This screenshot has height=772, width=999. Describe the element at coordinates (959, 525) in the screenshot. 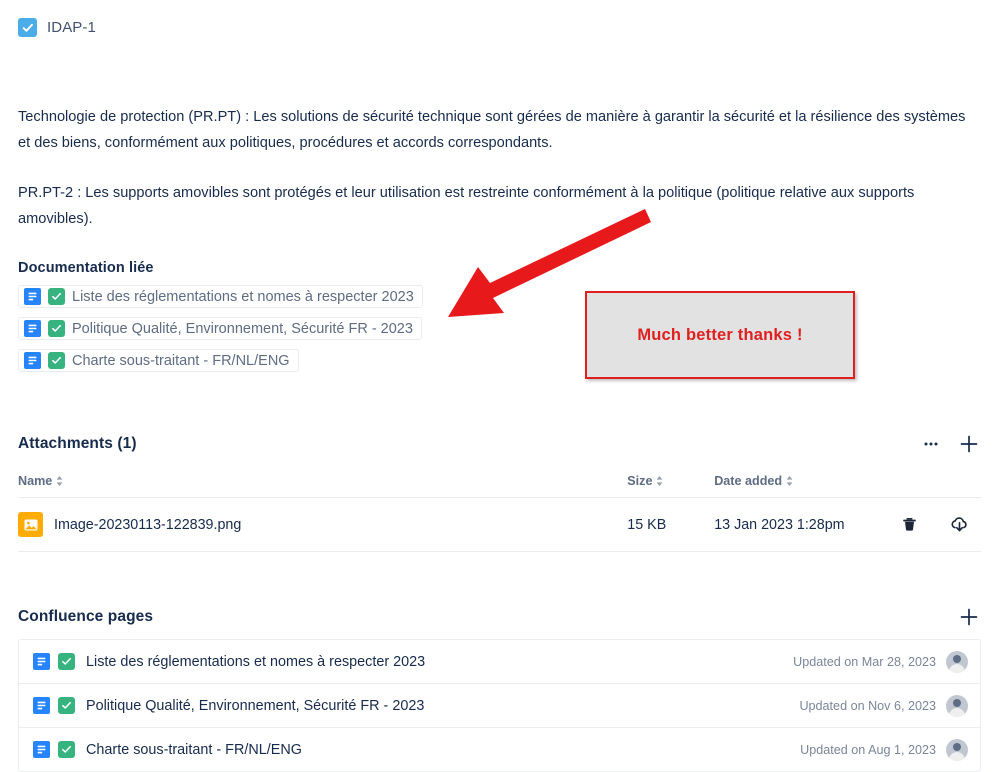

I see `cloud-download-icon` at that location.